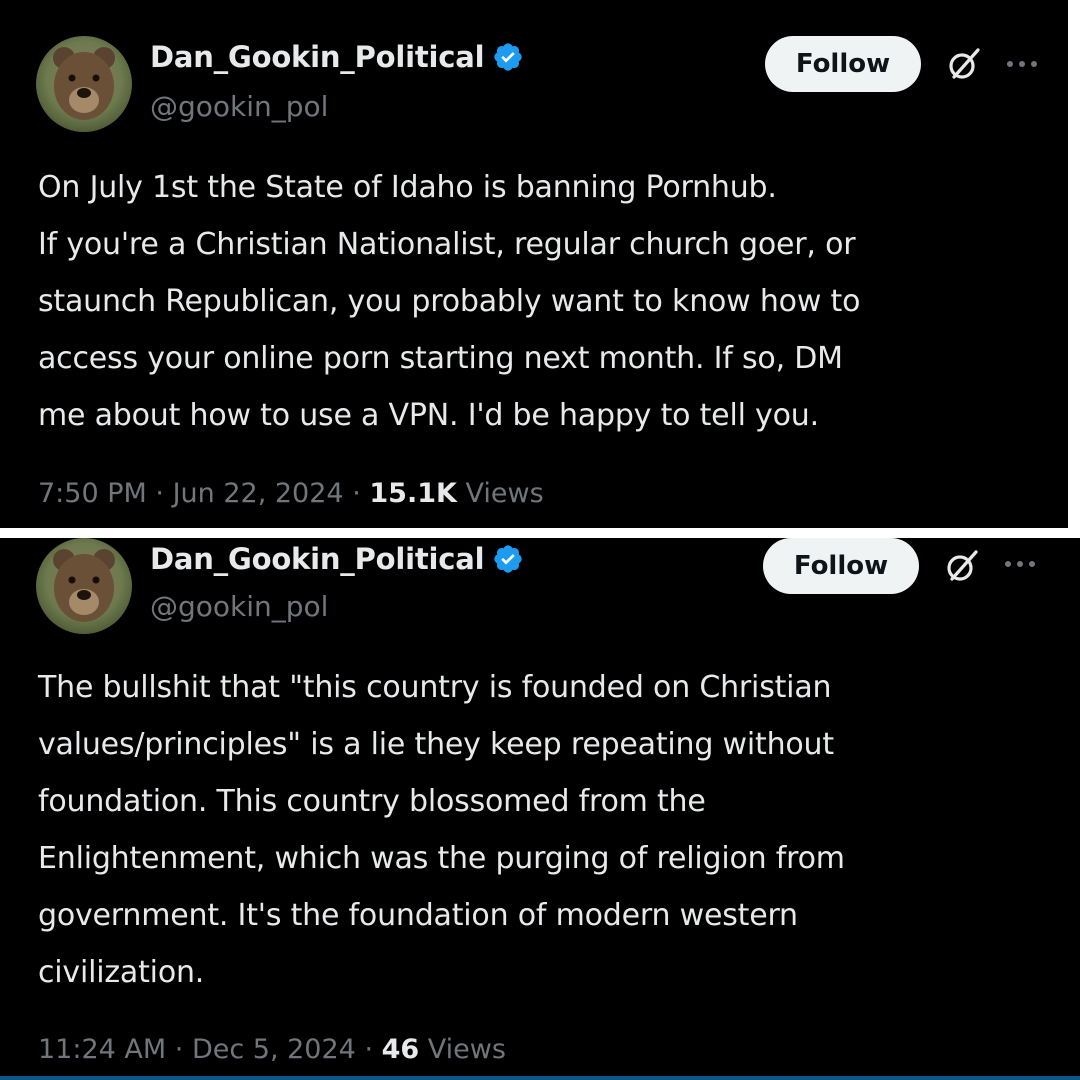  Describe the element at coordinates (413, 493) in the screenshot. I see `views-count: 15.1K` at that location.